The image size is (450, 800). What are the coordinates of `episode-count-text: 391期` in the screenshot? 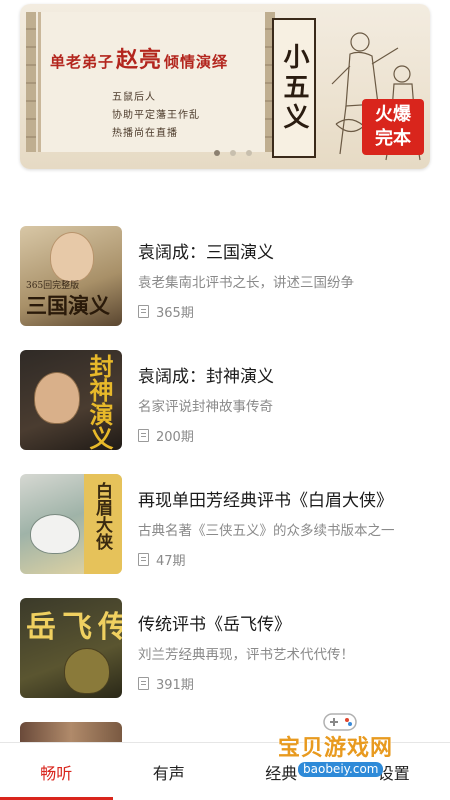 It's located at (175, 685).